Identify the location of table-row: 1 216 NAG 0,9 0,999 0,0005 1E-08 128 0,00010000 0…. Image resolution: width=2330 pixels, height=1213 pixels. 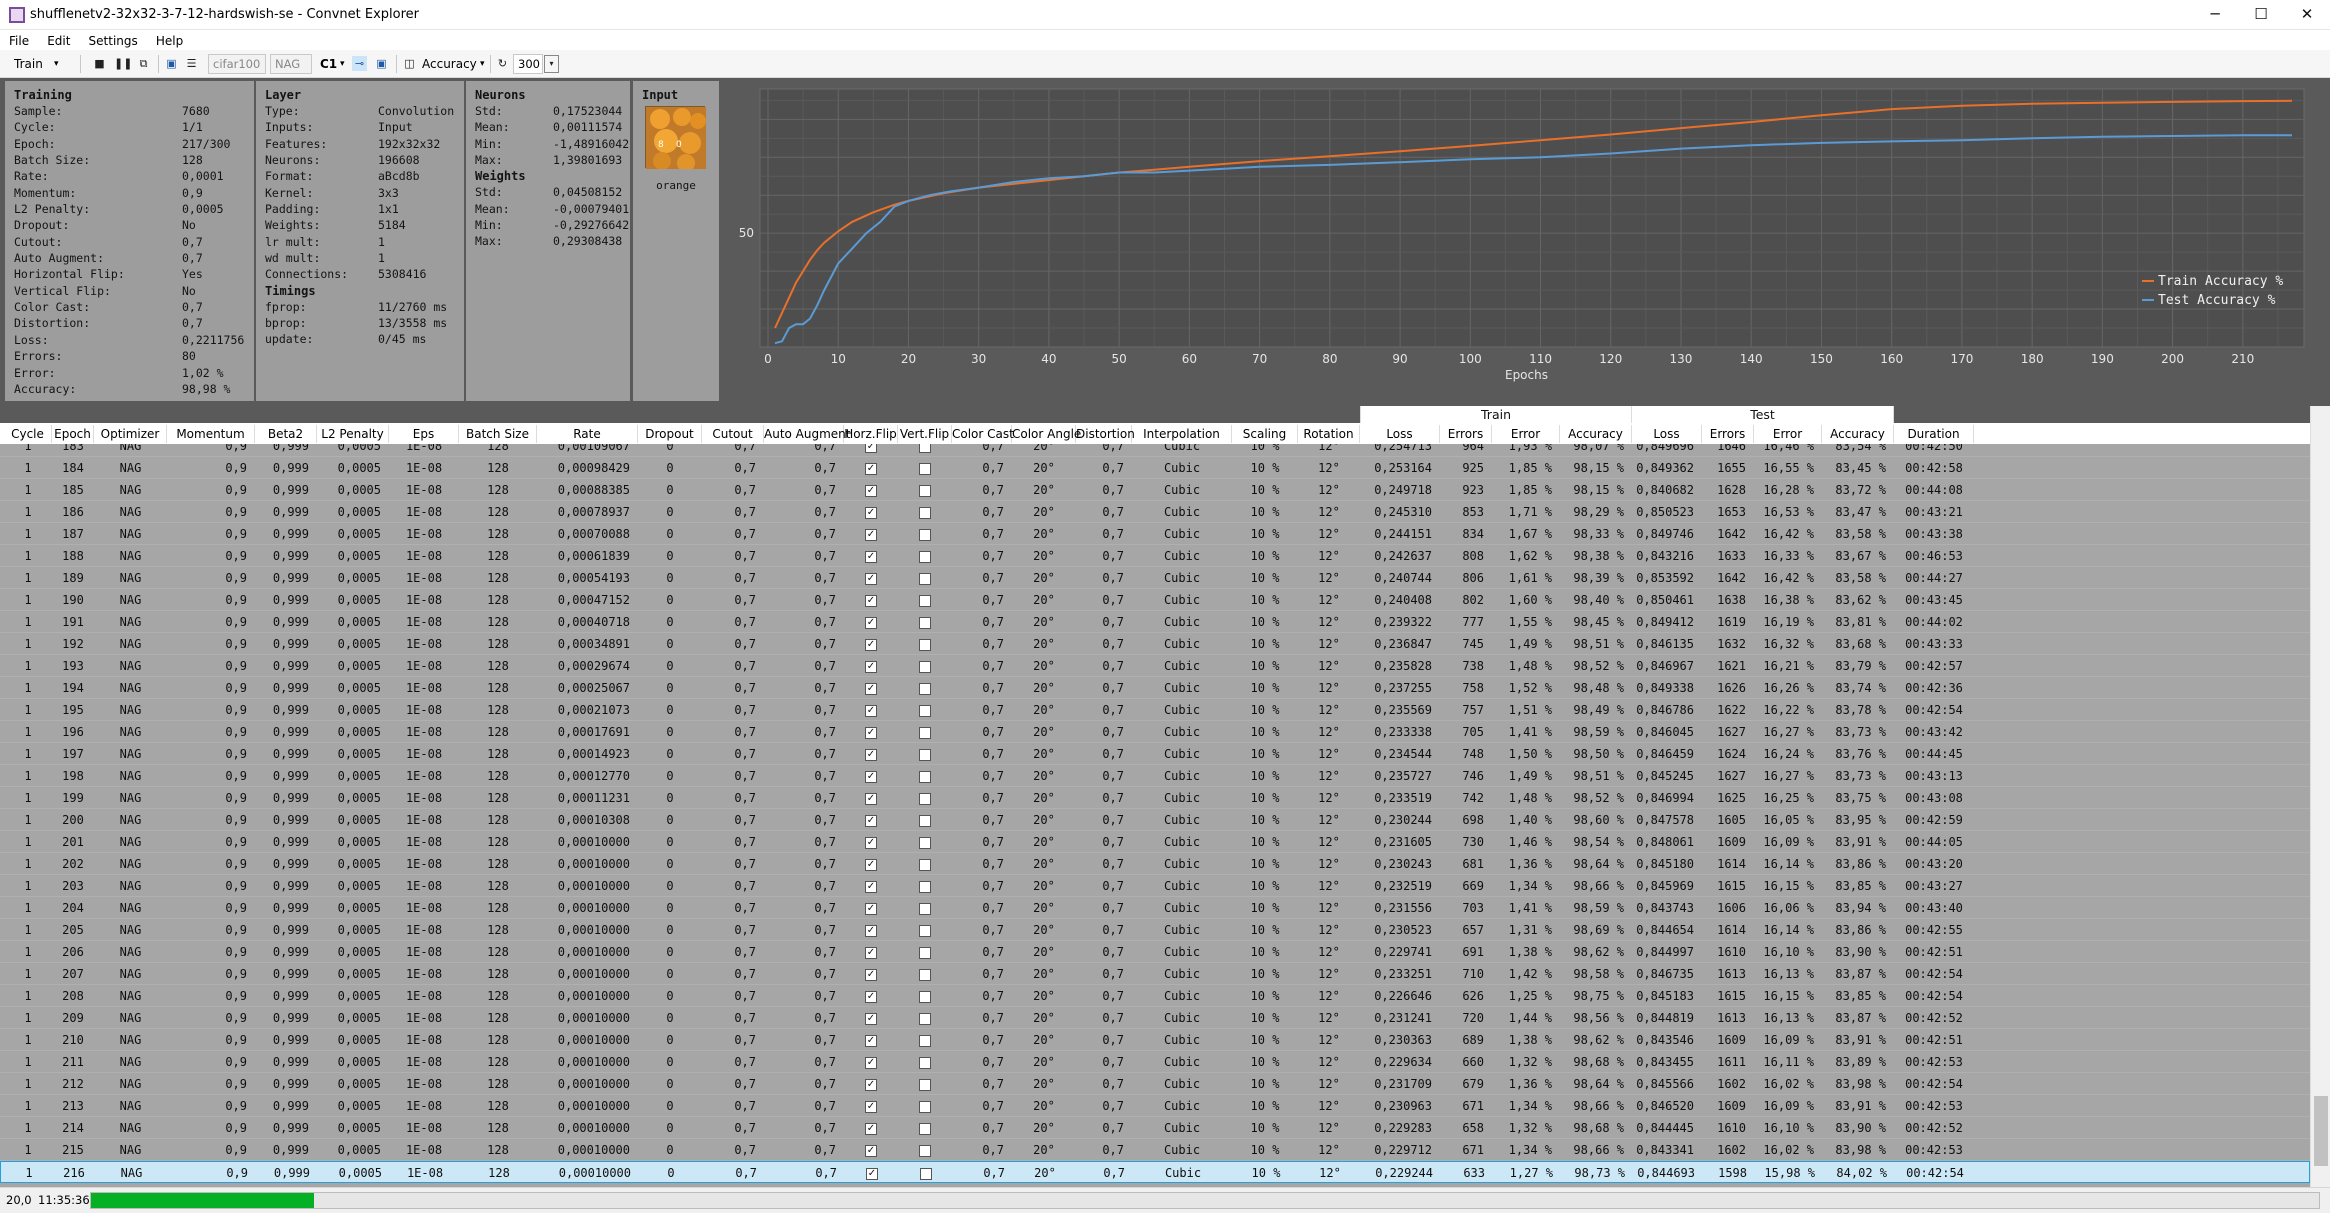
(1155, 1172).